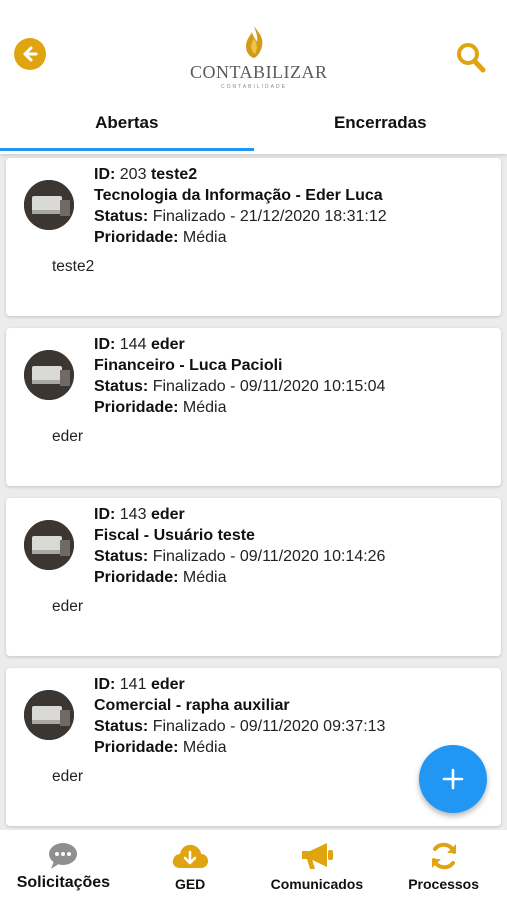 This screenshot has width=507, height=900. I want to click on ticket-status: Finalizado - 09/11/2020 10:15:04, so click(269, 386).